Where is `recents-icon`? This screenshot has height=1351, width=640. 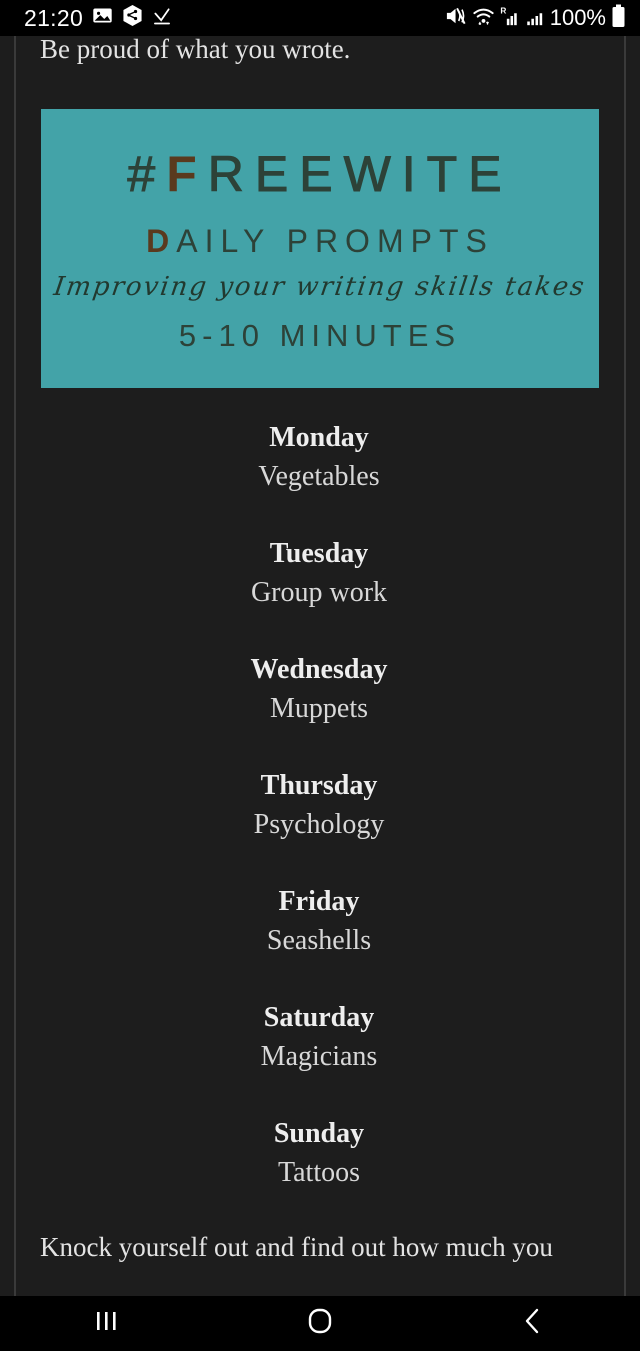
recents-icon is located at coordinates (107, 1323).